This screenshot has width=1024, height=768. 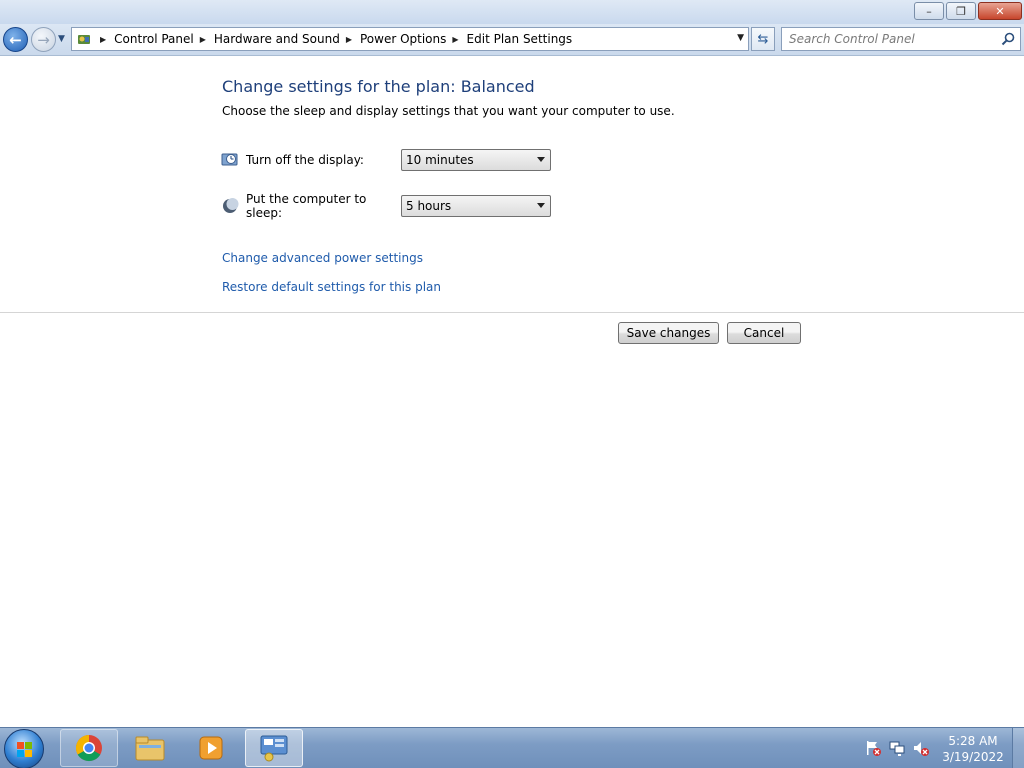 What do you see at coordinates (440, 160) in the screenshot?
I see `display-timeout-value: 10 minutes` at bounding box center [440, 160].